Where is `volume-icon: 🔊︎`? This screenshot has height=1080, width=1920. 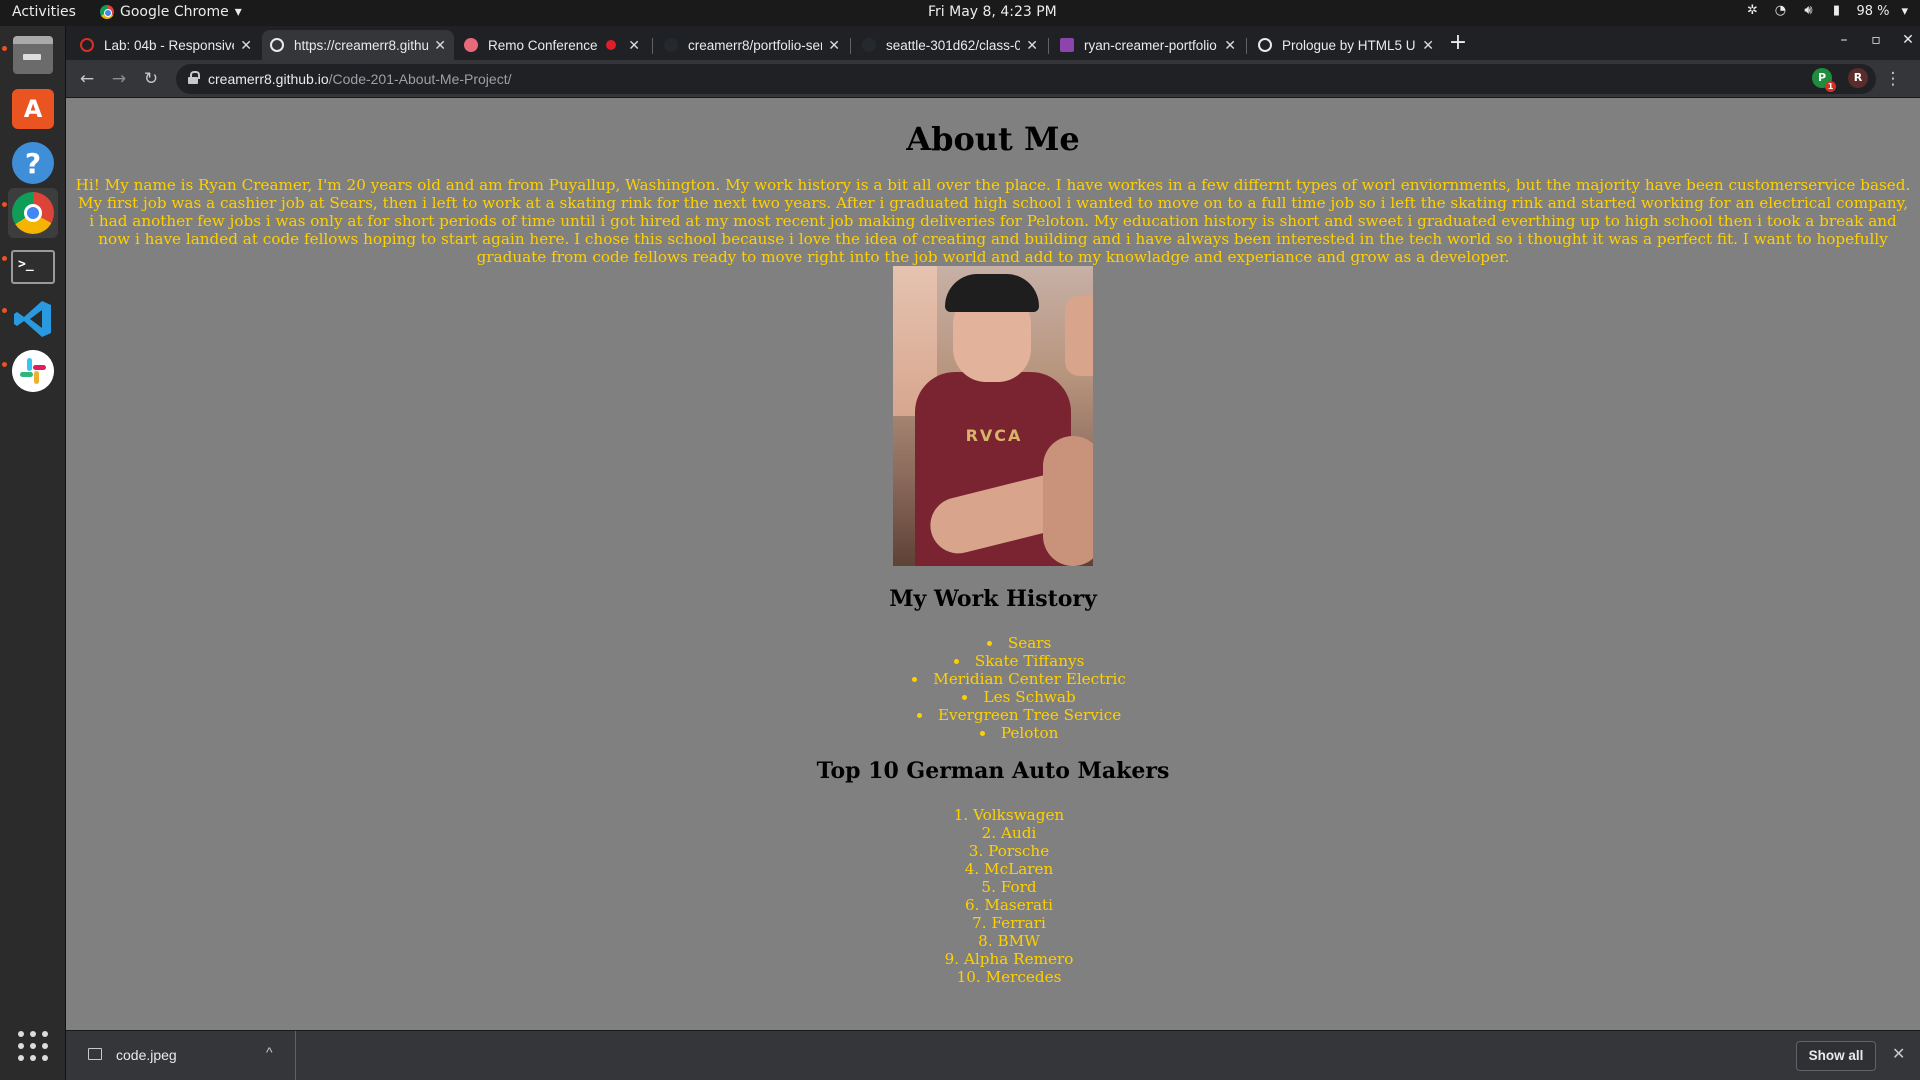
volume-icon: 🔊︎ is located at coordinates (1808, 10).